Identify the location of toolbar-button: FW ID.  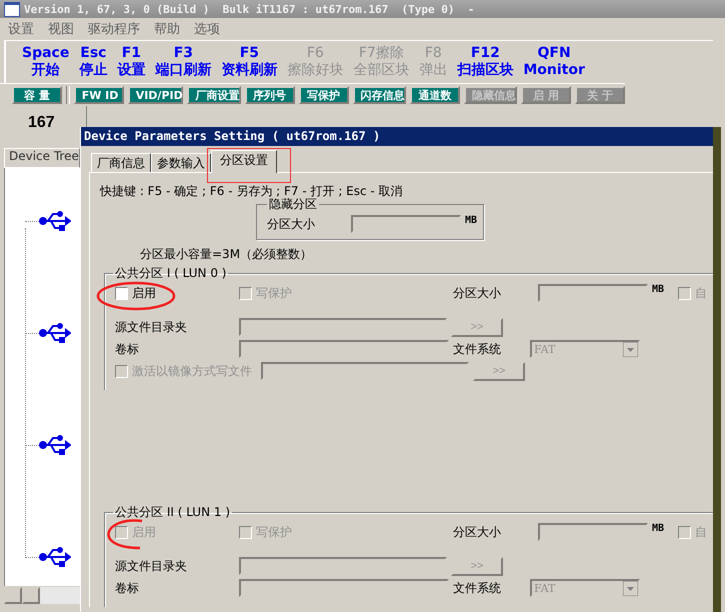
(99, 95).